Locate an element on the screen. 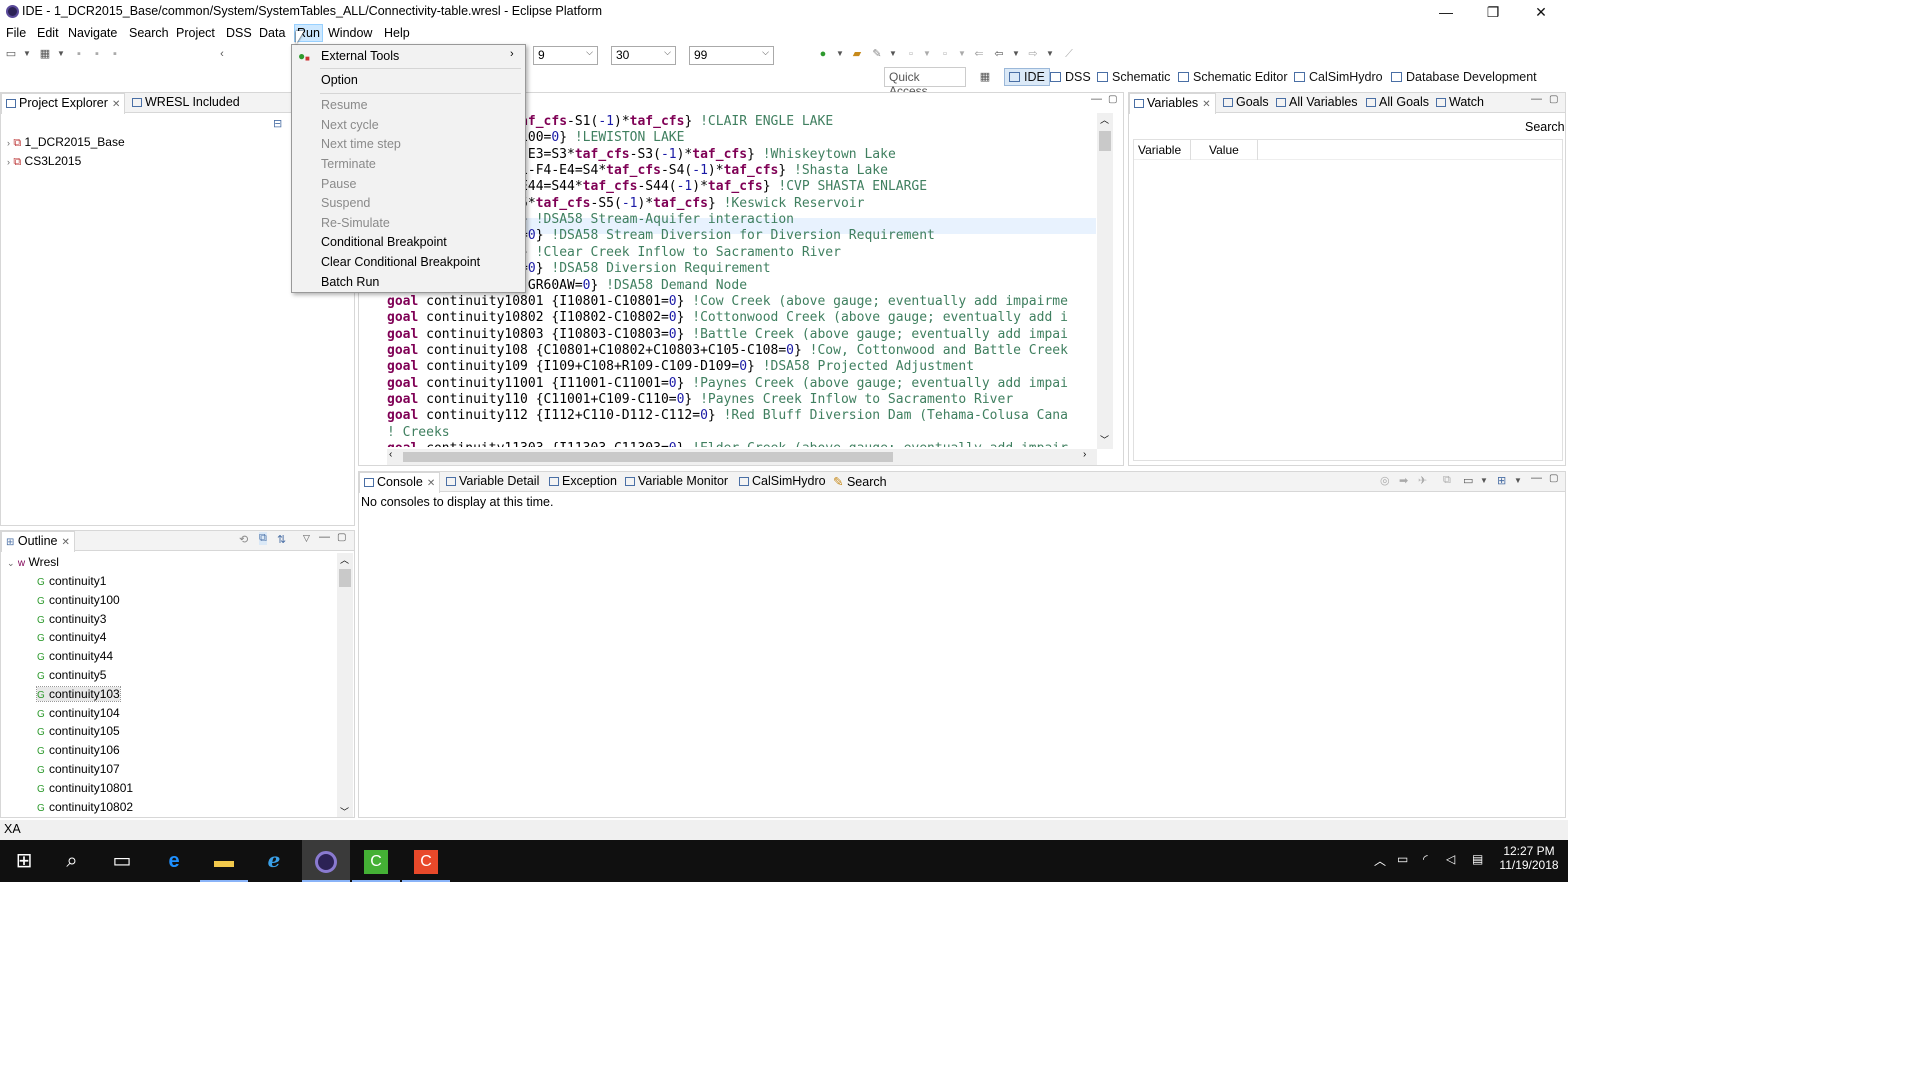 The height and width of the screenshot is (1080, 1920). show-hidden-icons-icon: ︿ is located at coordinates (1380, 860).